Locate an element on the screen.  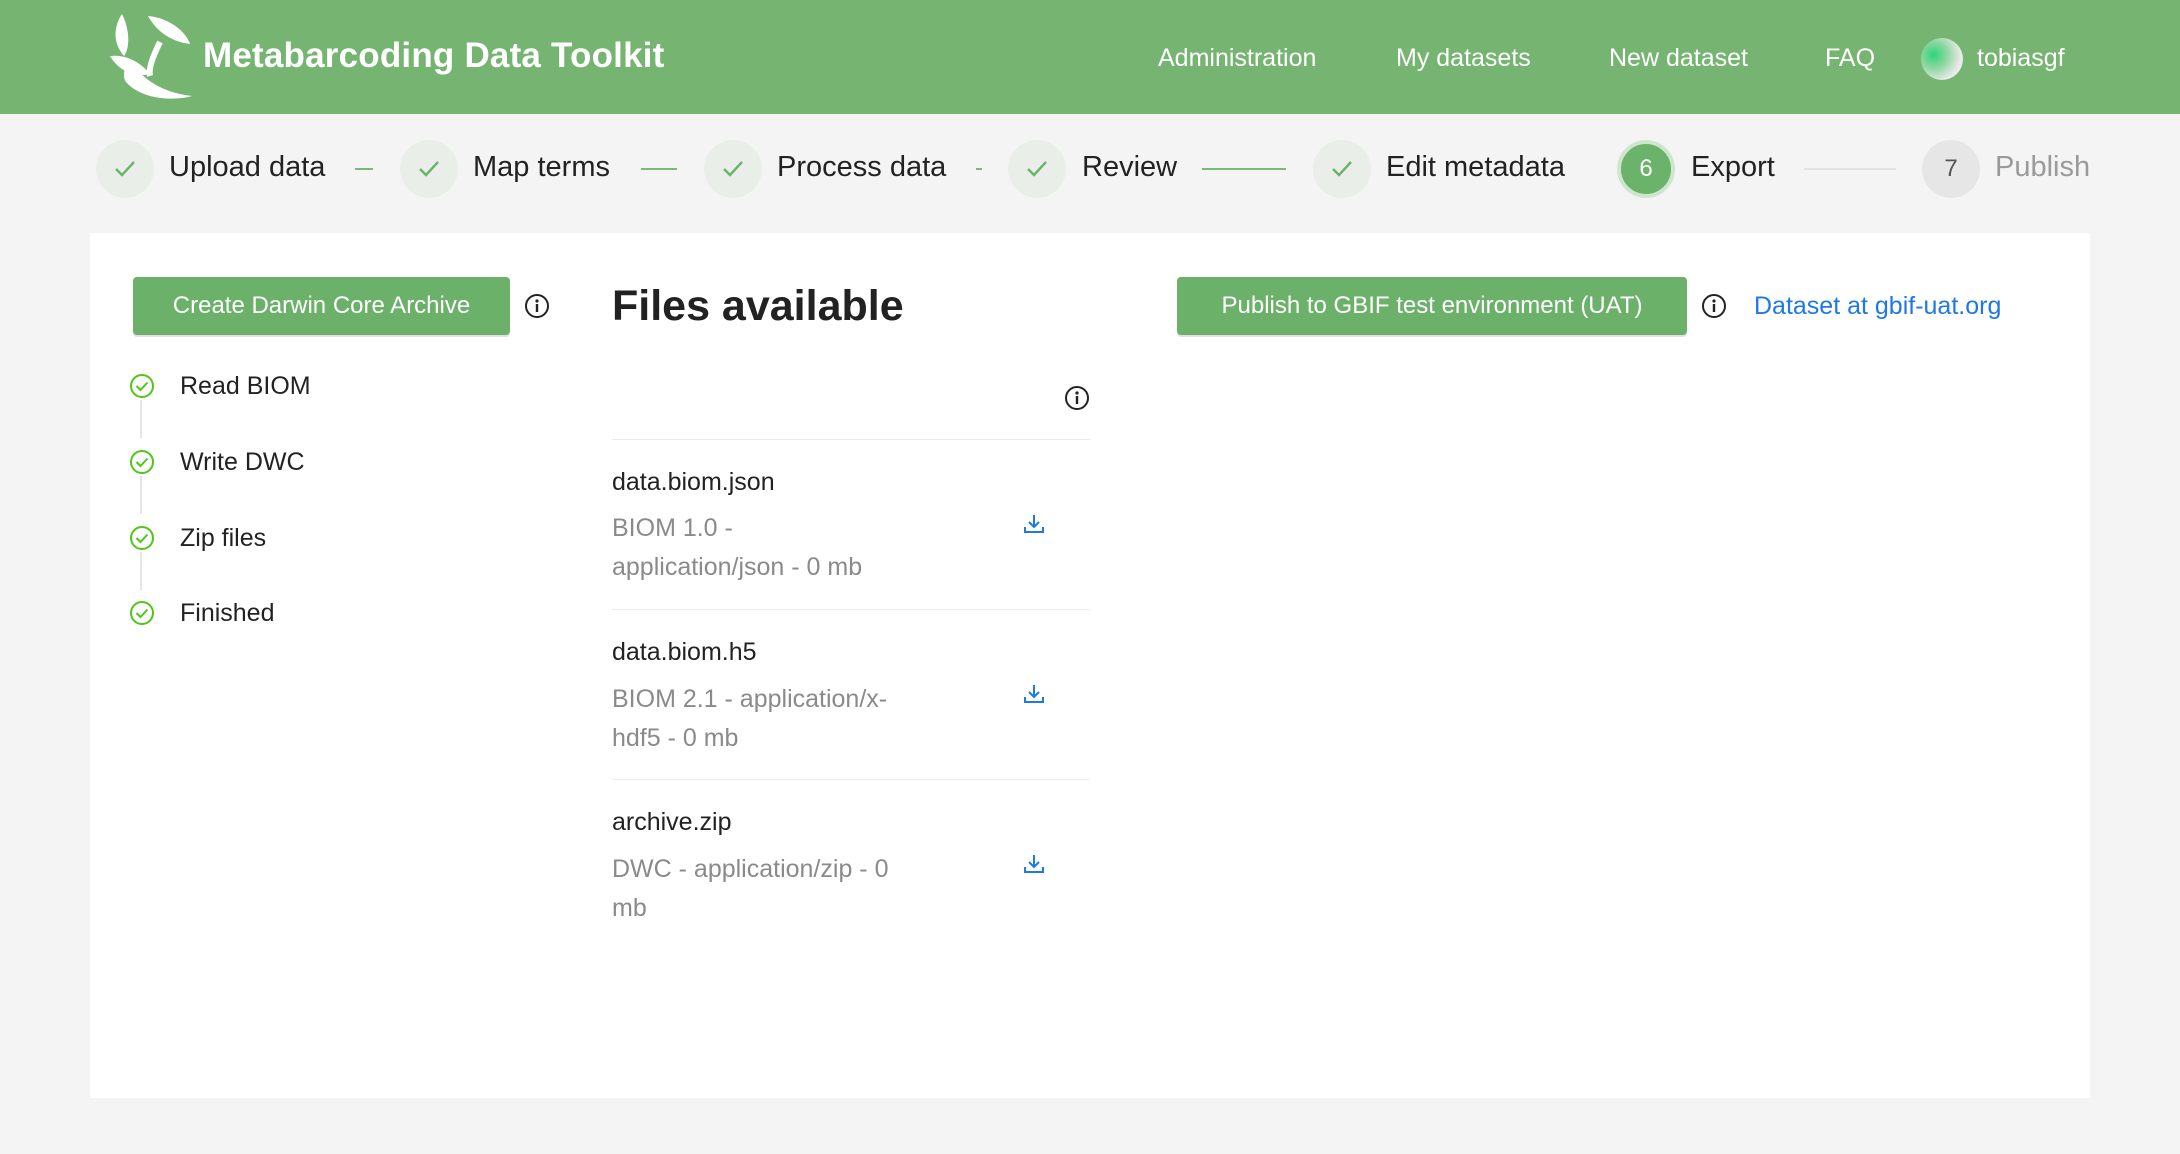
user-menu: tobiasgf is located at coordinates (2021, 58).